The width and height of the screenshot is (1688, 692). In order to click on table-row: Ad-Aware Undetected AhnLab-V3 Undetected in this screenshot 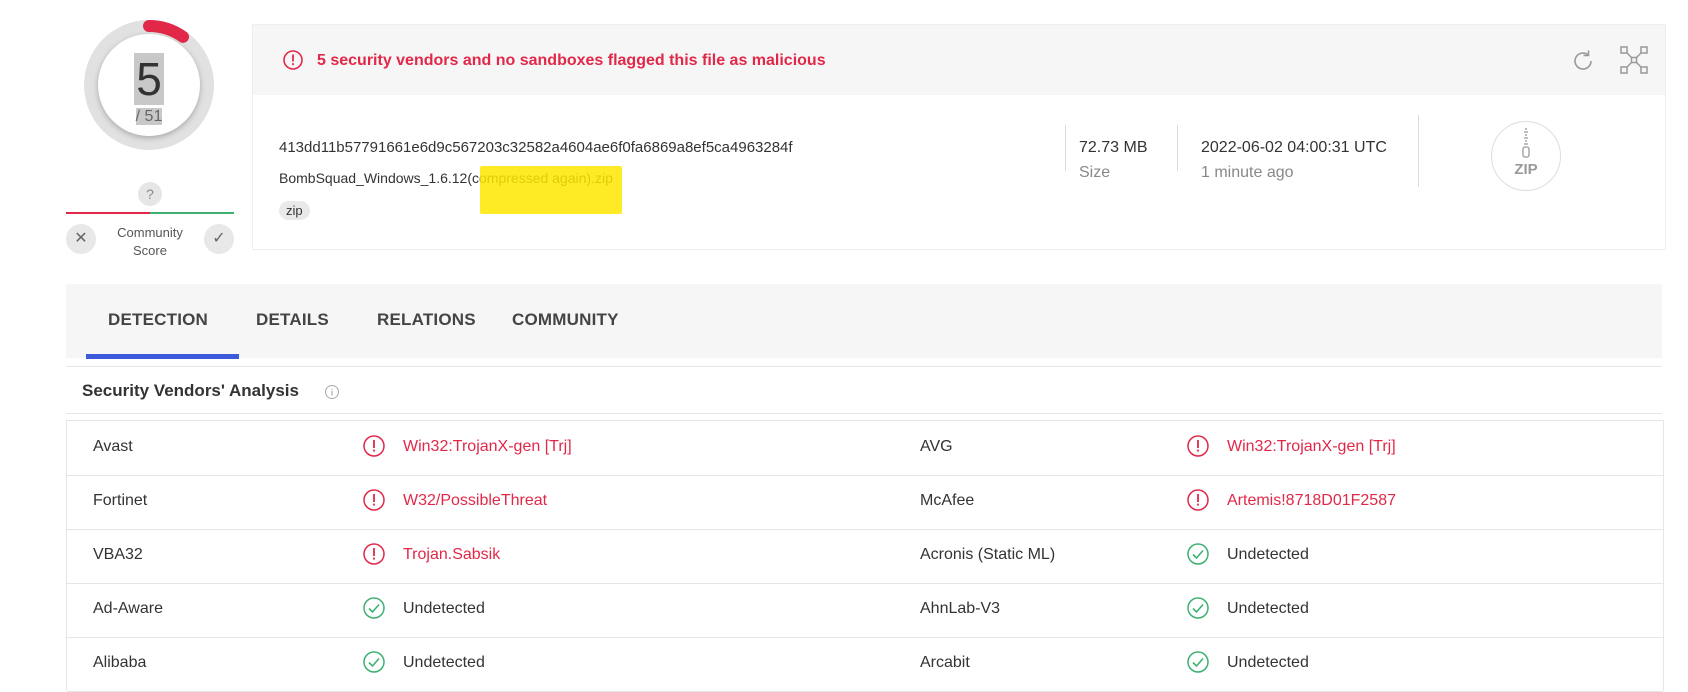, I will do `click(865, 610)`.